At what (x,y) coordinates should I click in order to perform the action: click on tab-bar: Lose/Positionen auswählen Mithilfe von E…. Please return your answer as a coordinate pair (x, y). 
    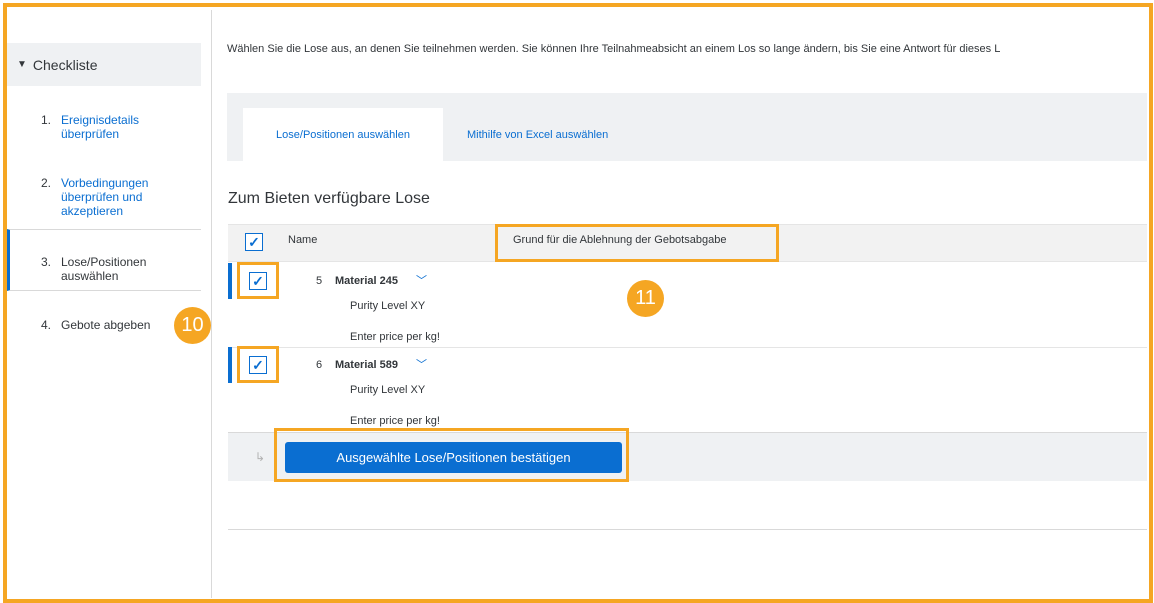
    Looking at the image, I should click on (687, 127).